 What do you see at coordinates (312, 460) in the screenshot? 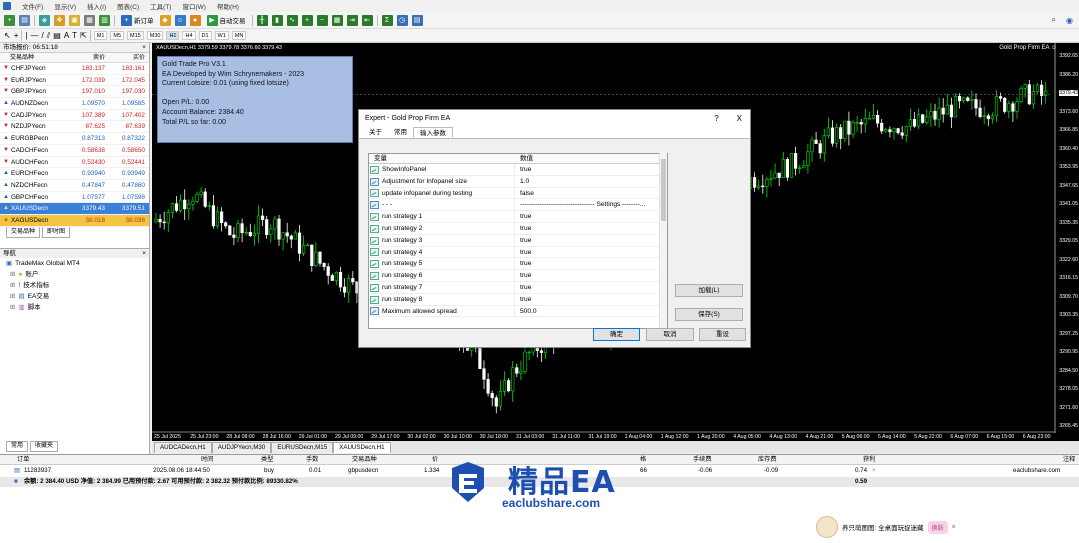
I see `col-lots: 手数` at bounding box center [312, 460].